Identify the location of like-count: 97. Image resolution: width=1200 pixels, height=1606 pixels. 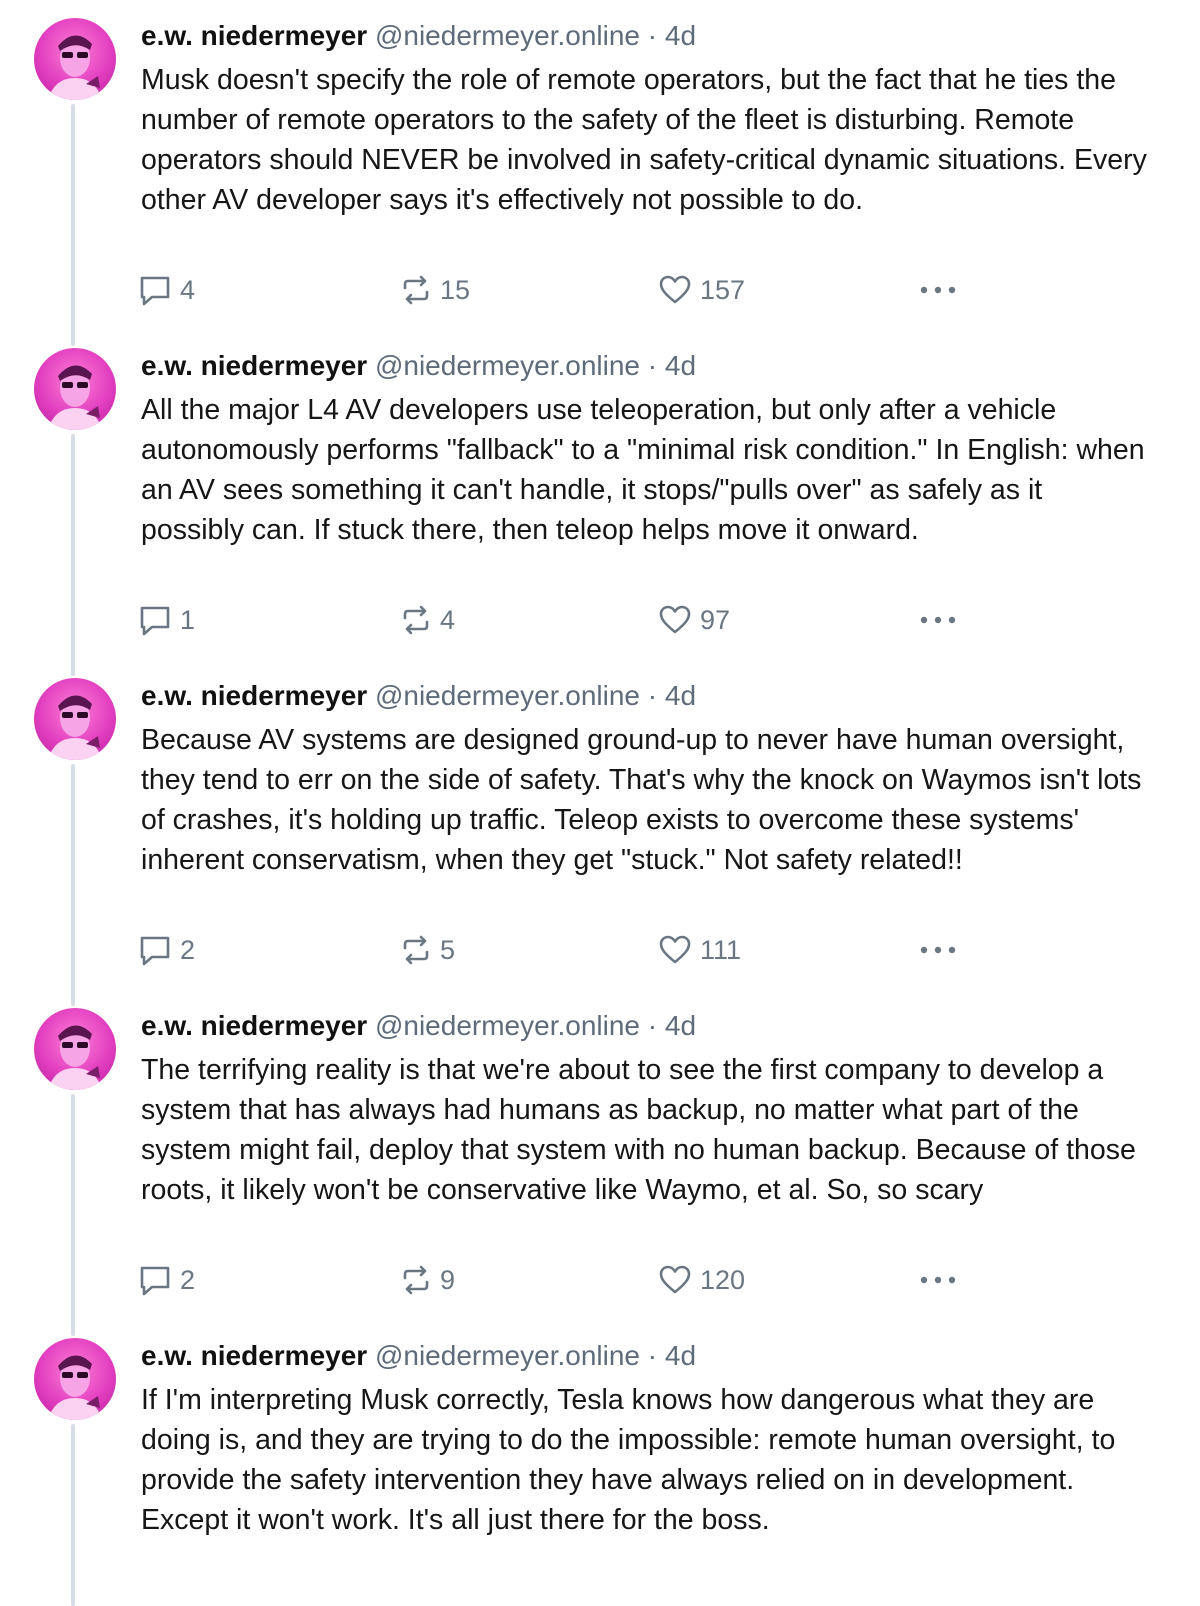
(715, 619).